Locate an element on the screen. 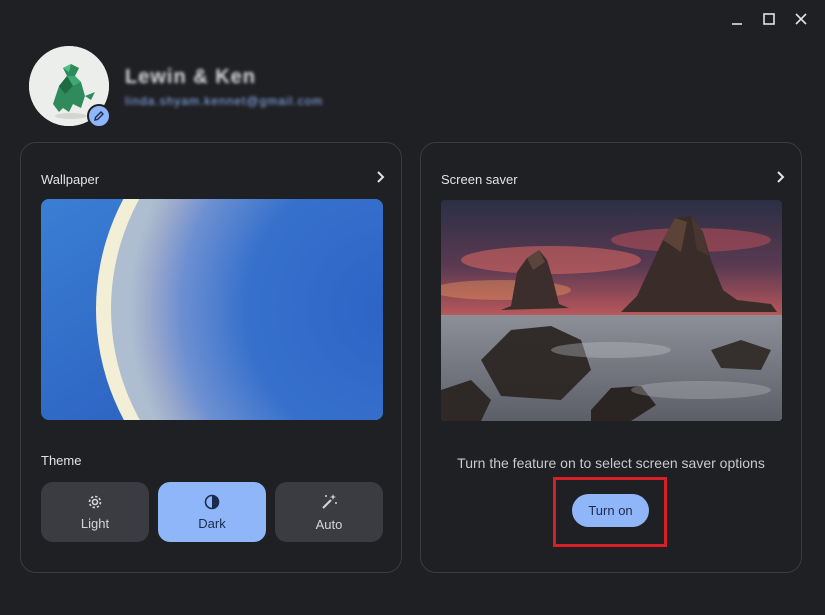  maximize-button is located at coordinates (769, 19).